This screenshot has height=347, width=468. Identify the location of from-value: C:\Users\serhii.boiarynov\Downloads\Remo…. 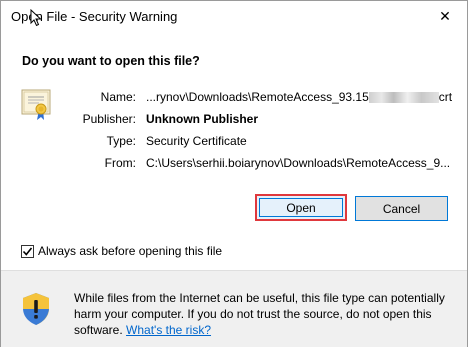
(298, 163).